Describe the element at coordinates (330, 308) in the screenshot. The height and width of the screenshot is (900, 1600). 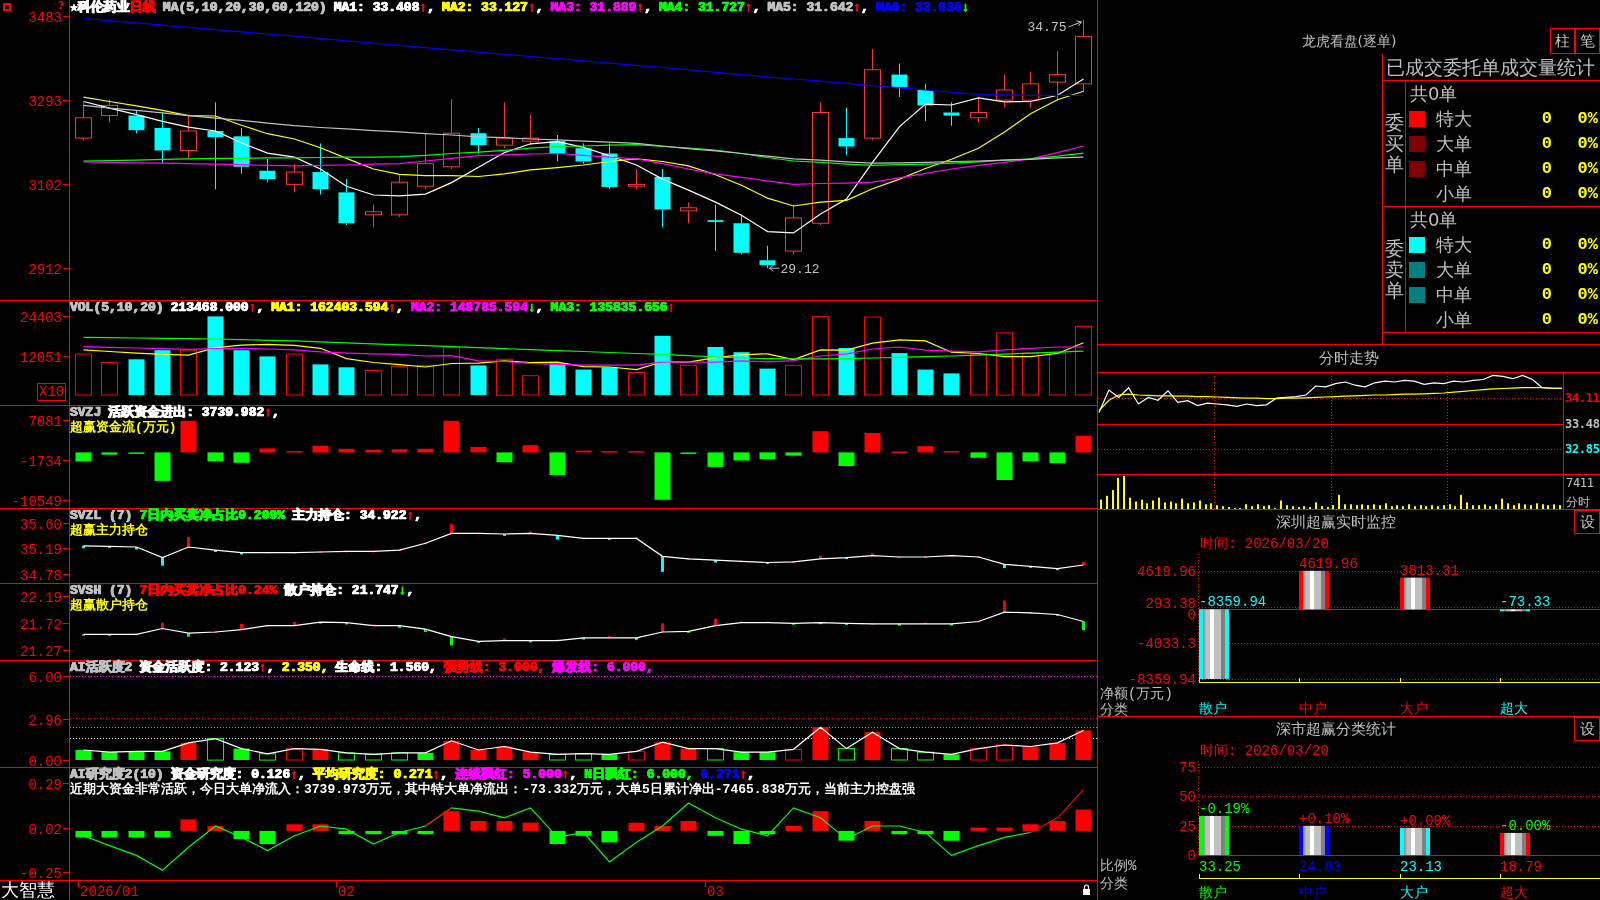
I see `legend-text: MA1: 162403.594` at that location.